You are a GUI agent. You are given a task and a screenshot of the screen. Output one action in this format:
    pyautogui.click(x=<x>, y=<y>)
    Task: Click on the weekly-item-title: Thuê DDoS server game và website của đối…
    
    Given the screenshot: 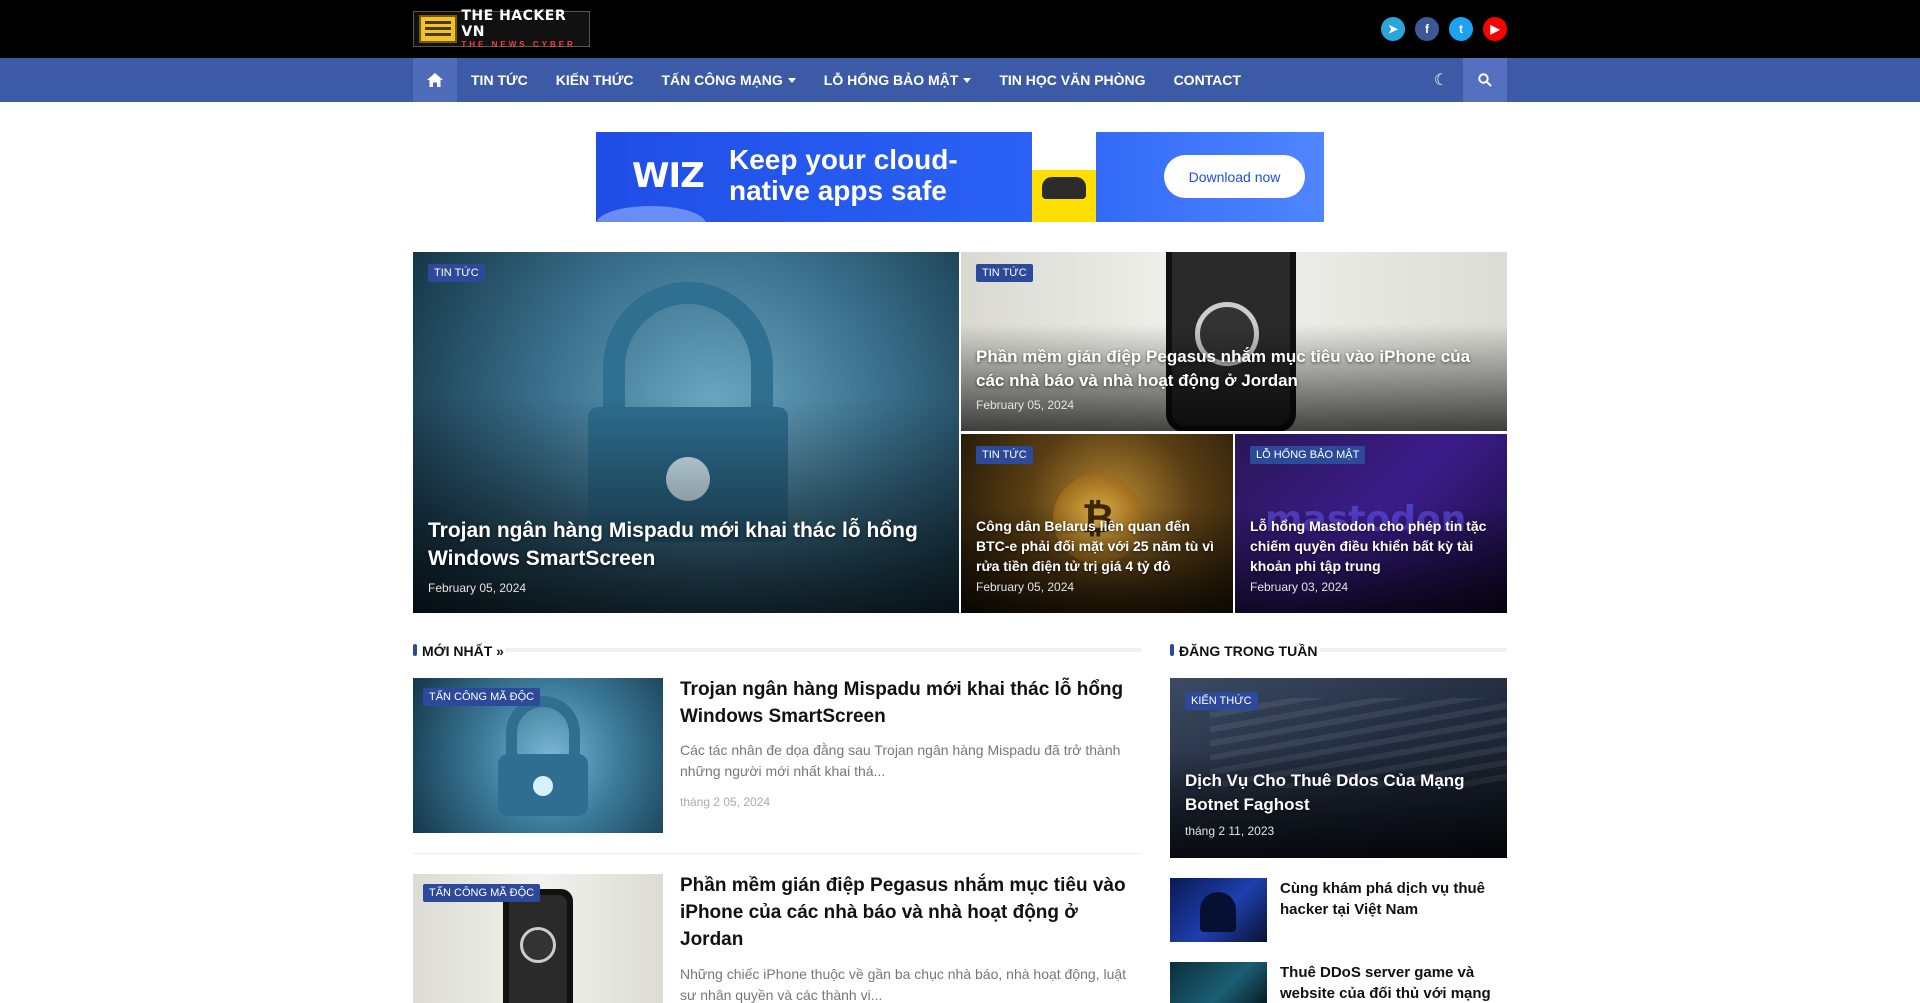 What is the action you would take?
    pyautogui.click(x=1390, y=982)
    